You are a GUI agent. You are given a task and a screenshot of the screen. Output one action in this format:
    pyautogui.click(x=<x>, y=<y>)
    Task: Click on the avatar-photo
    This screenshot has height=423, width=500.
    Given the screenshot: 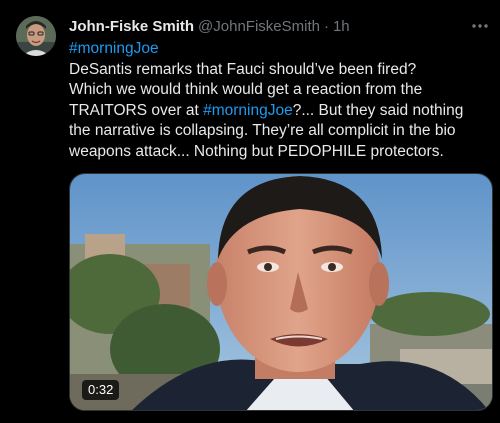 What is the action you would take?
    pyautogui.click(x=36, y=36)
    